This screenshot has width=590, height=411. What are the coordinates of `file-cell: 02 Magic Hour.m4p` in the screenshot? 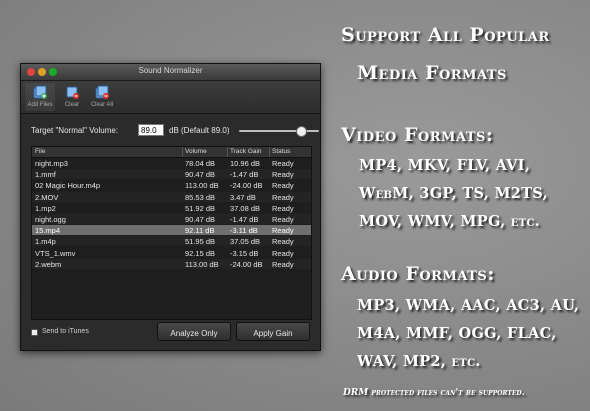 It's located at (68, 186).